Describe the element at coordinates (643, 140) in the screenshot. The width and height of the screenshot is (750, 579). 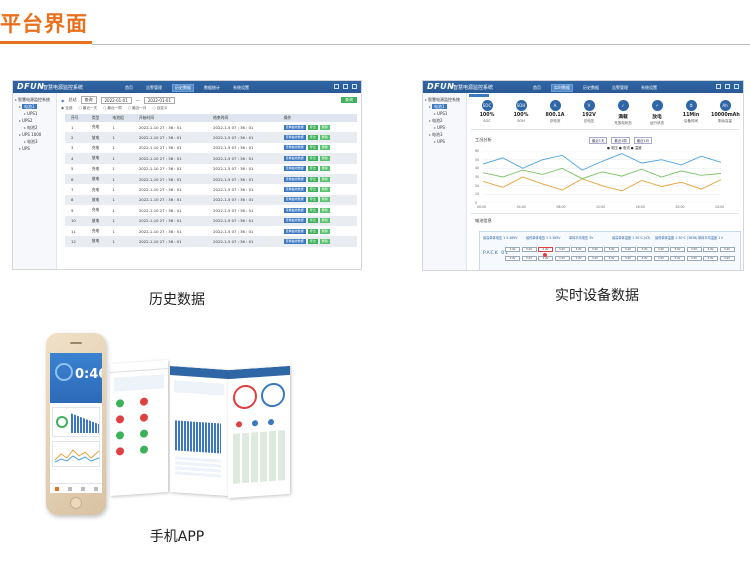
I see `range-button: 最近1月` at that location.